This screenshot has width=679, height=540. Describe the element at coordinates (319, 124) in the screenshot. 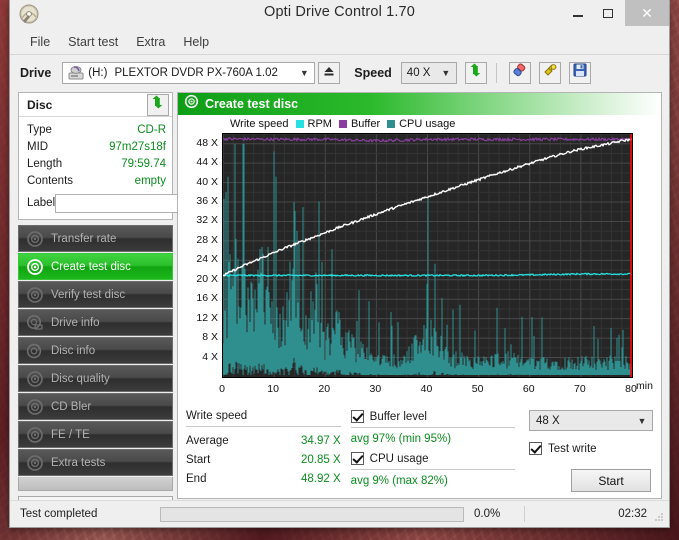

I see `legend-label-rpm: RPM` at that location.